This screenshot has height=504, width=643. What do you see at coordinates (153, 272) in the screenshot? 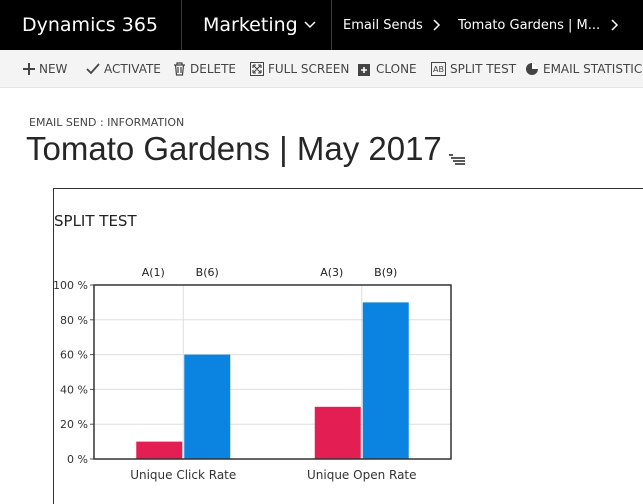
I see `variant-label: A(1)` at bounding box center [153, 272].